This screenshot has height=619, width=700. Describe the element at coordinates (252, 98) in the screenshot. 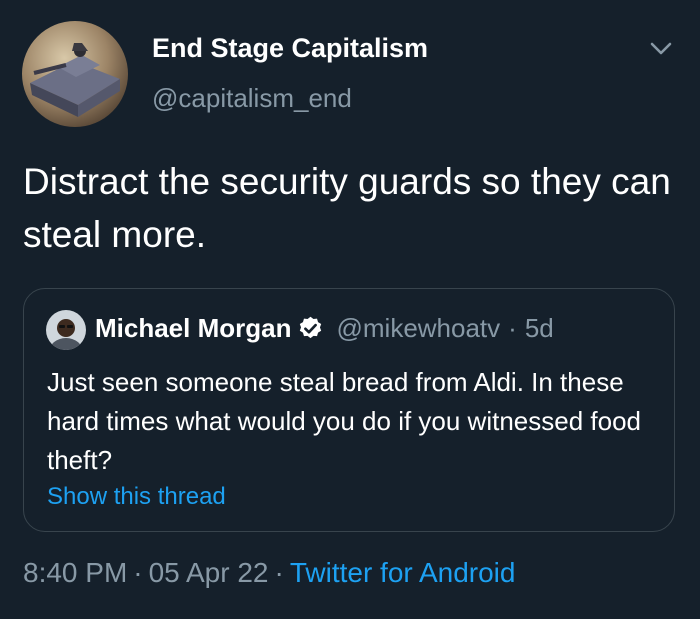

I see `author-handle: @capitalism_end` at that location.